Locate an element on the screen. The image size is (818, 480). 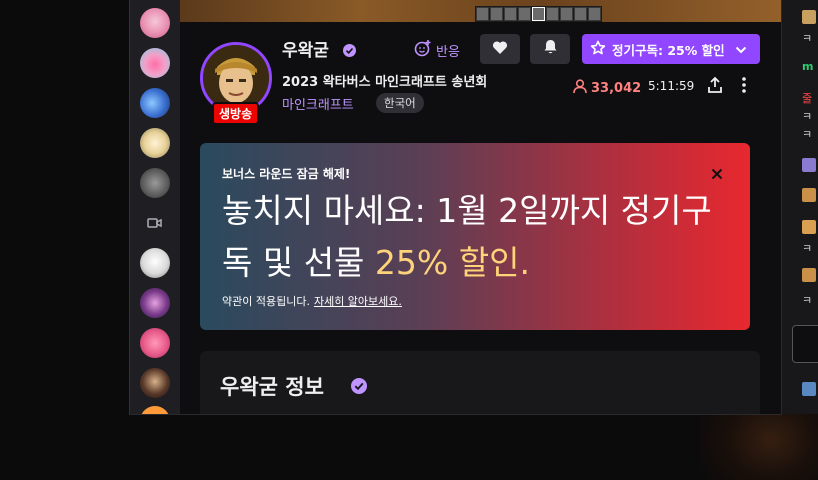
chat-input is located at coordinates (805, 344).